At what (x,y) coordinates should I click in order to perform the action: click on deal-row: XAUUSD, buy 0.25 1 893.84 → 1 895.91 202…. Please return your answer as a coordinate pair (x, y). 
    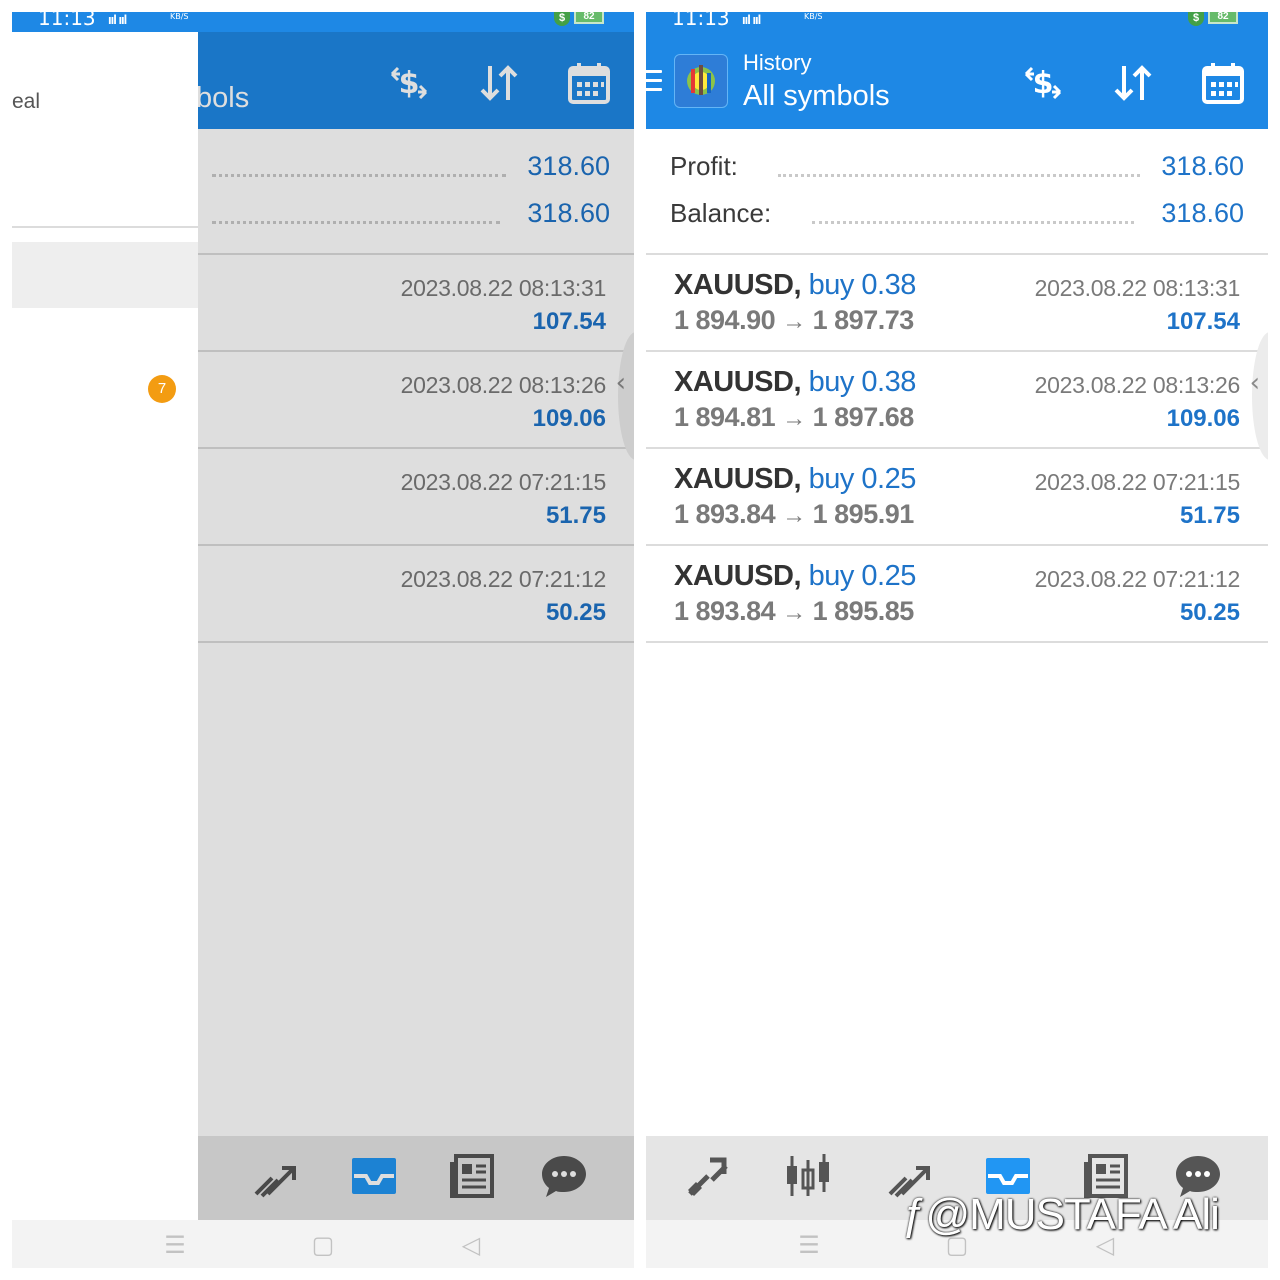
    Looking at the image, I should click on (957, 497).